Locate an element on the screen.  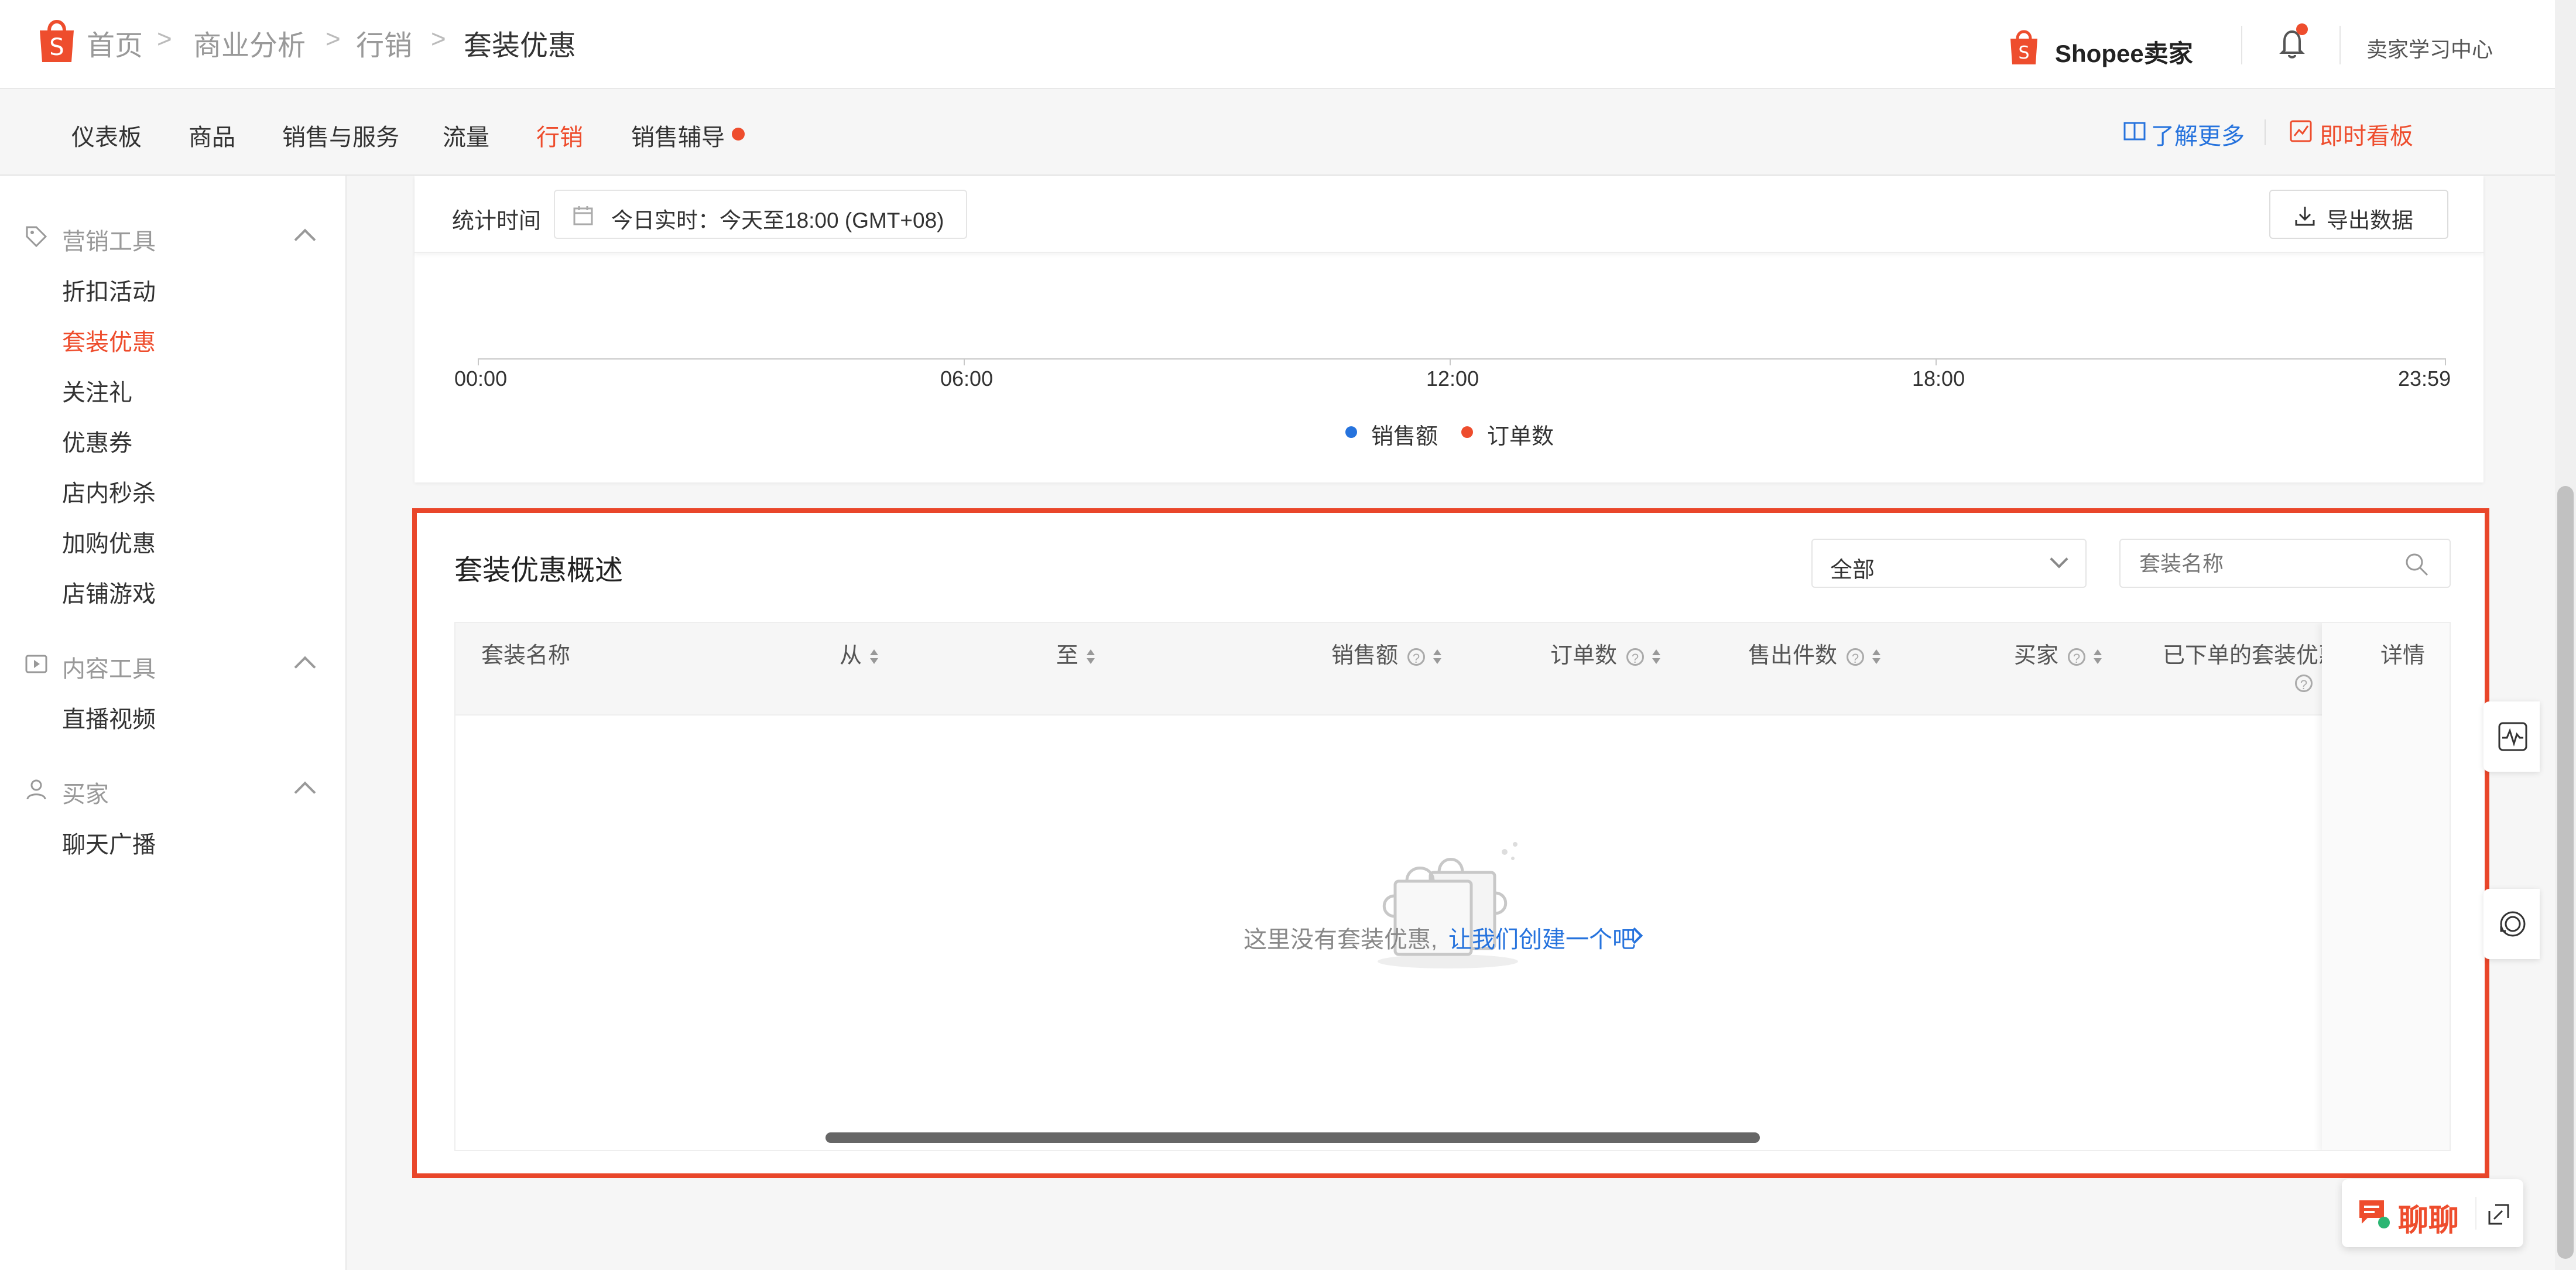
breadcrumb-business-analysis: 商业分析 is located at coordinates (249, 42).